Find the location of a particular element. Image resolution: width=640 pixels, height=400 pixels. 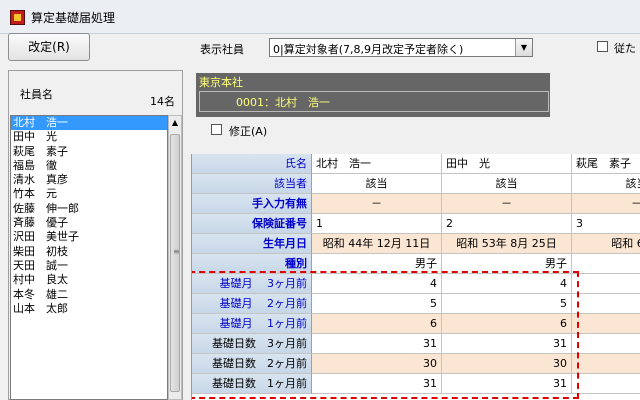

row-header: 基礎月 2ヶ月前 is located at coordinates (252, 304).